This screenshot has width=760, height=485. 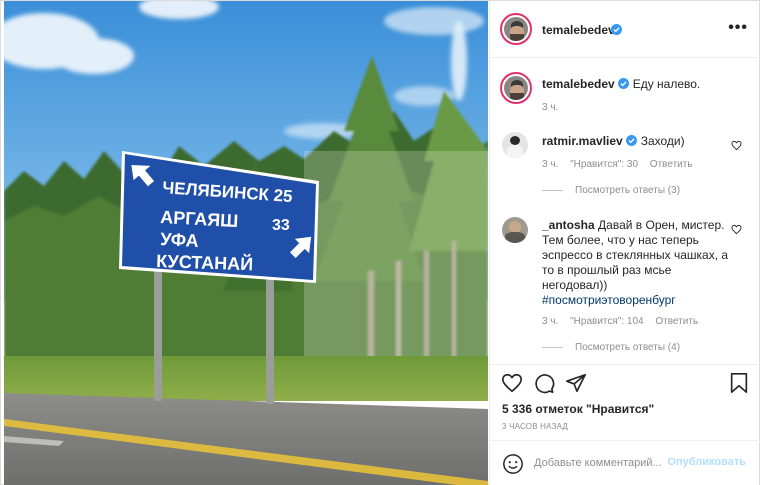 I want to click on comment-text-row: ratmir.mavliev Заходи), so click(x=637, y=141).